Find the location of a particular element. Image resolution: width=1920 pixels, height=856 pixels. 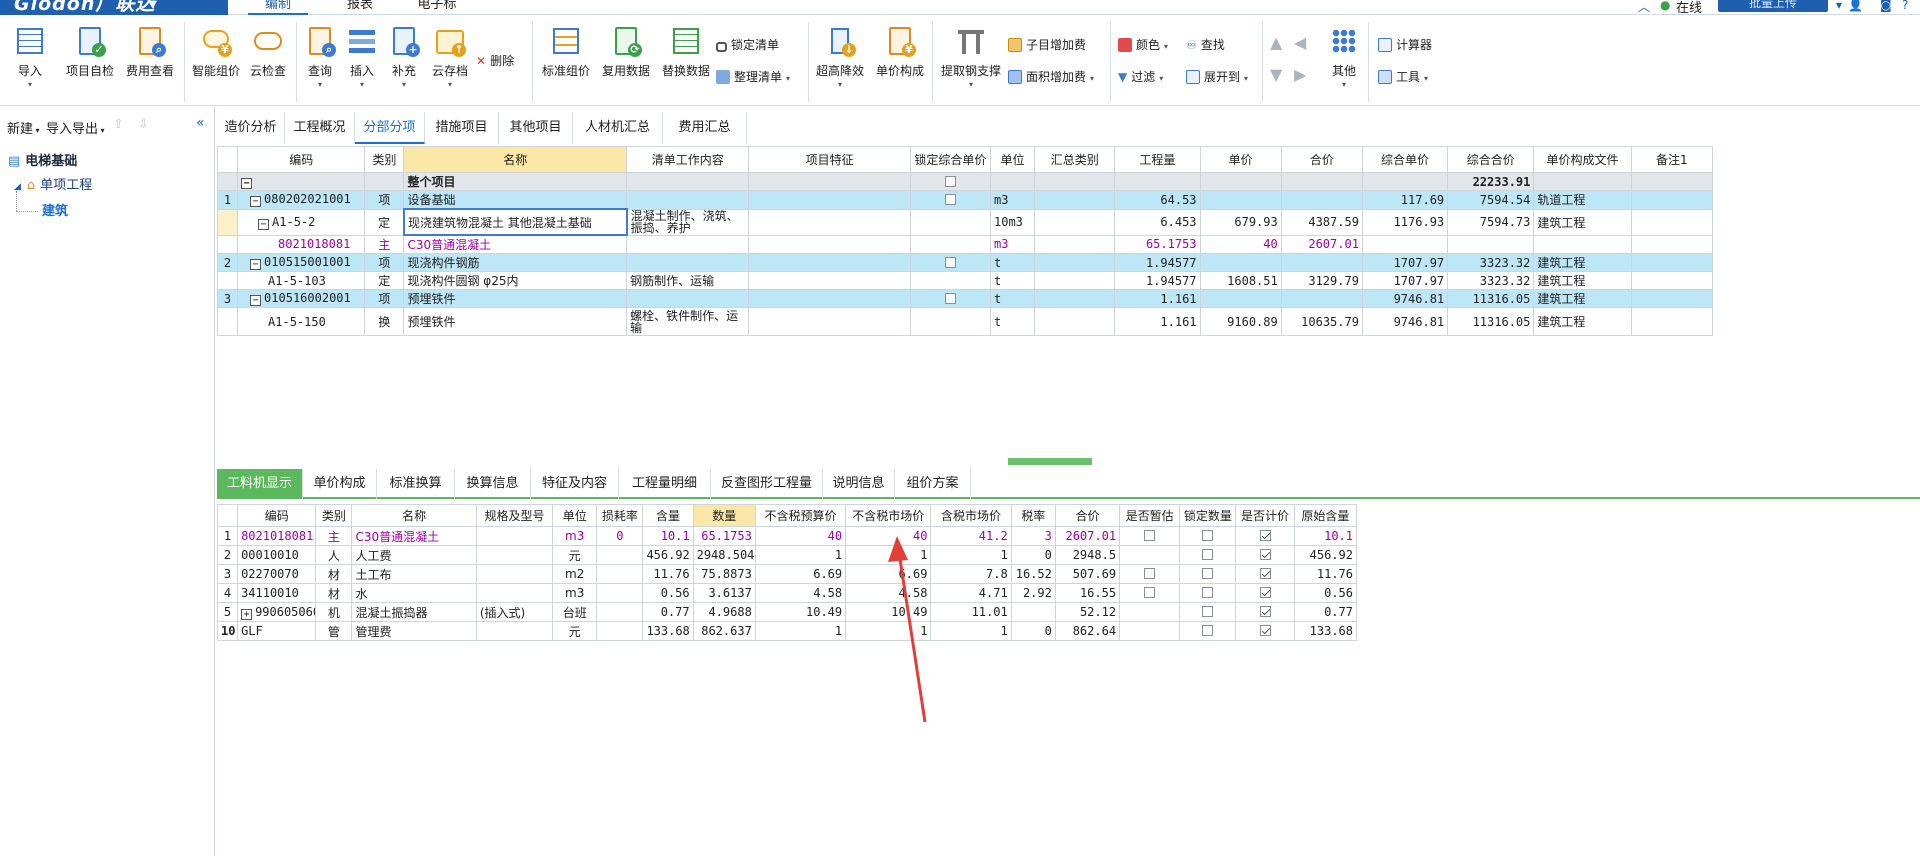

tax-market-price-cell: 11.01 is located at coordinates (971, 612).